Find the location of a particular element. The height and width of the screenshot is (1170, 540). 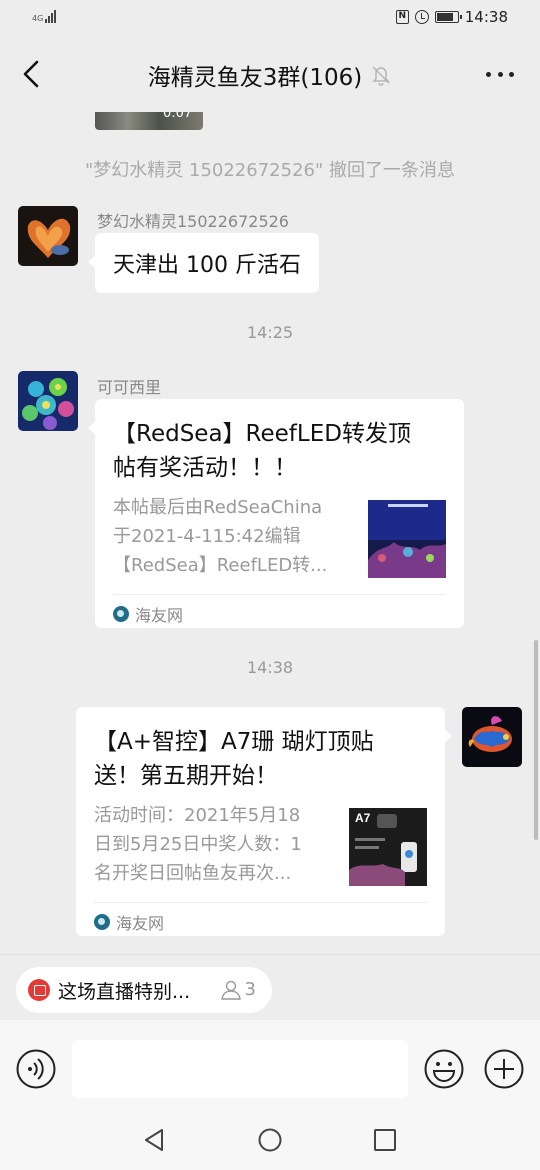

input-bar is located at coordinates (270, 1064).